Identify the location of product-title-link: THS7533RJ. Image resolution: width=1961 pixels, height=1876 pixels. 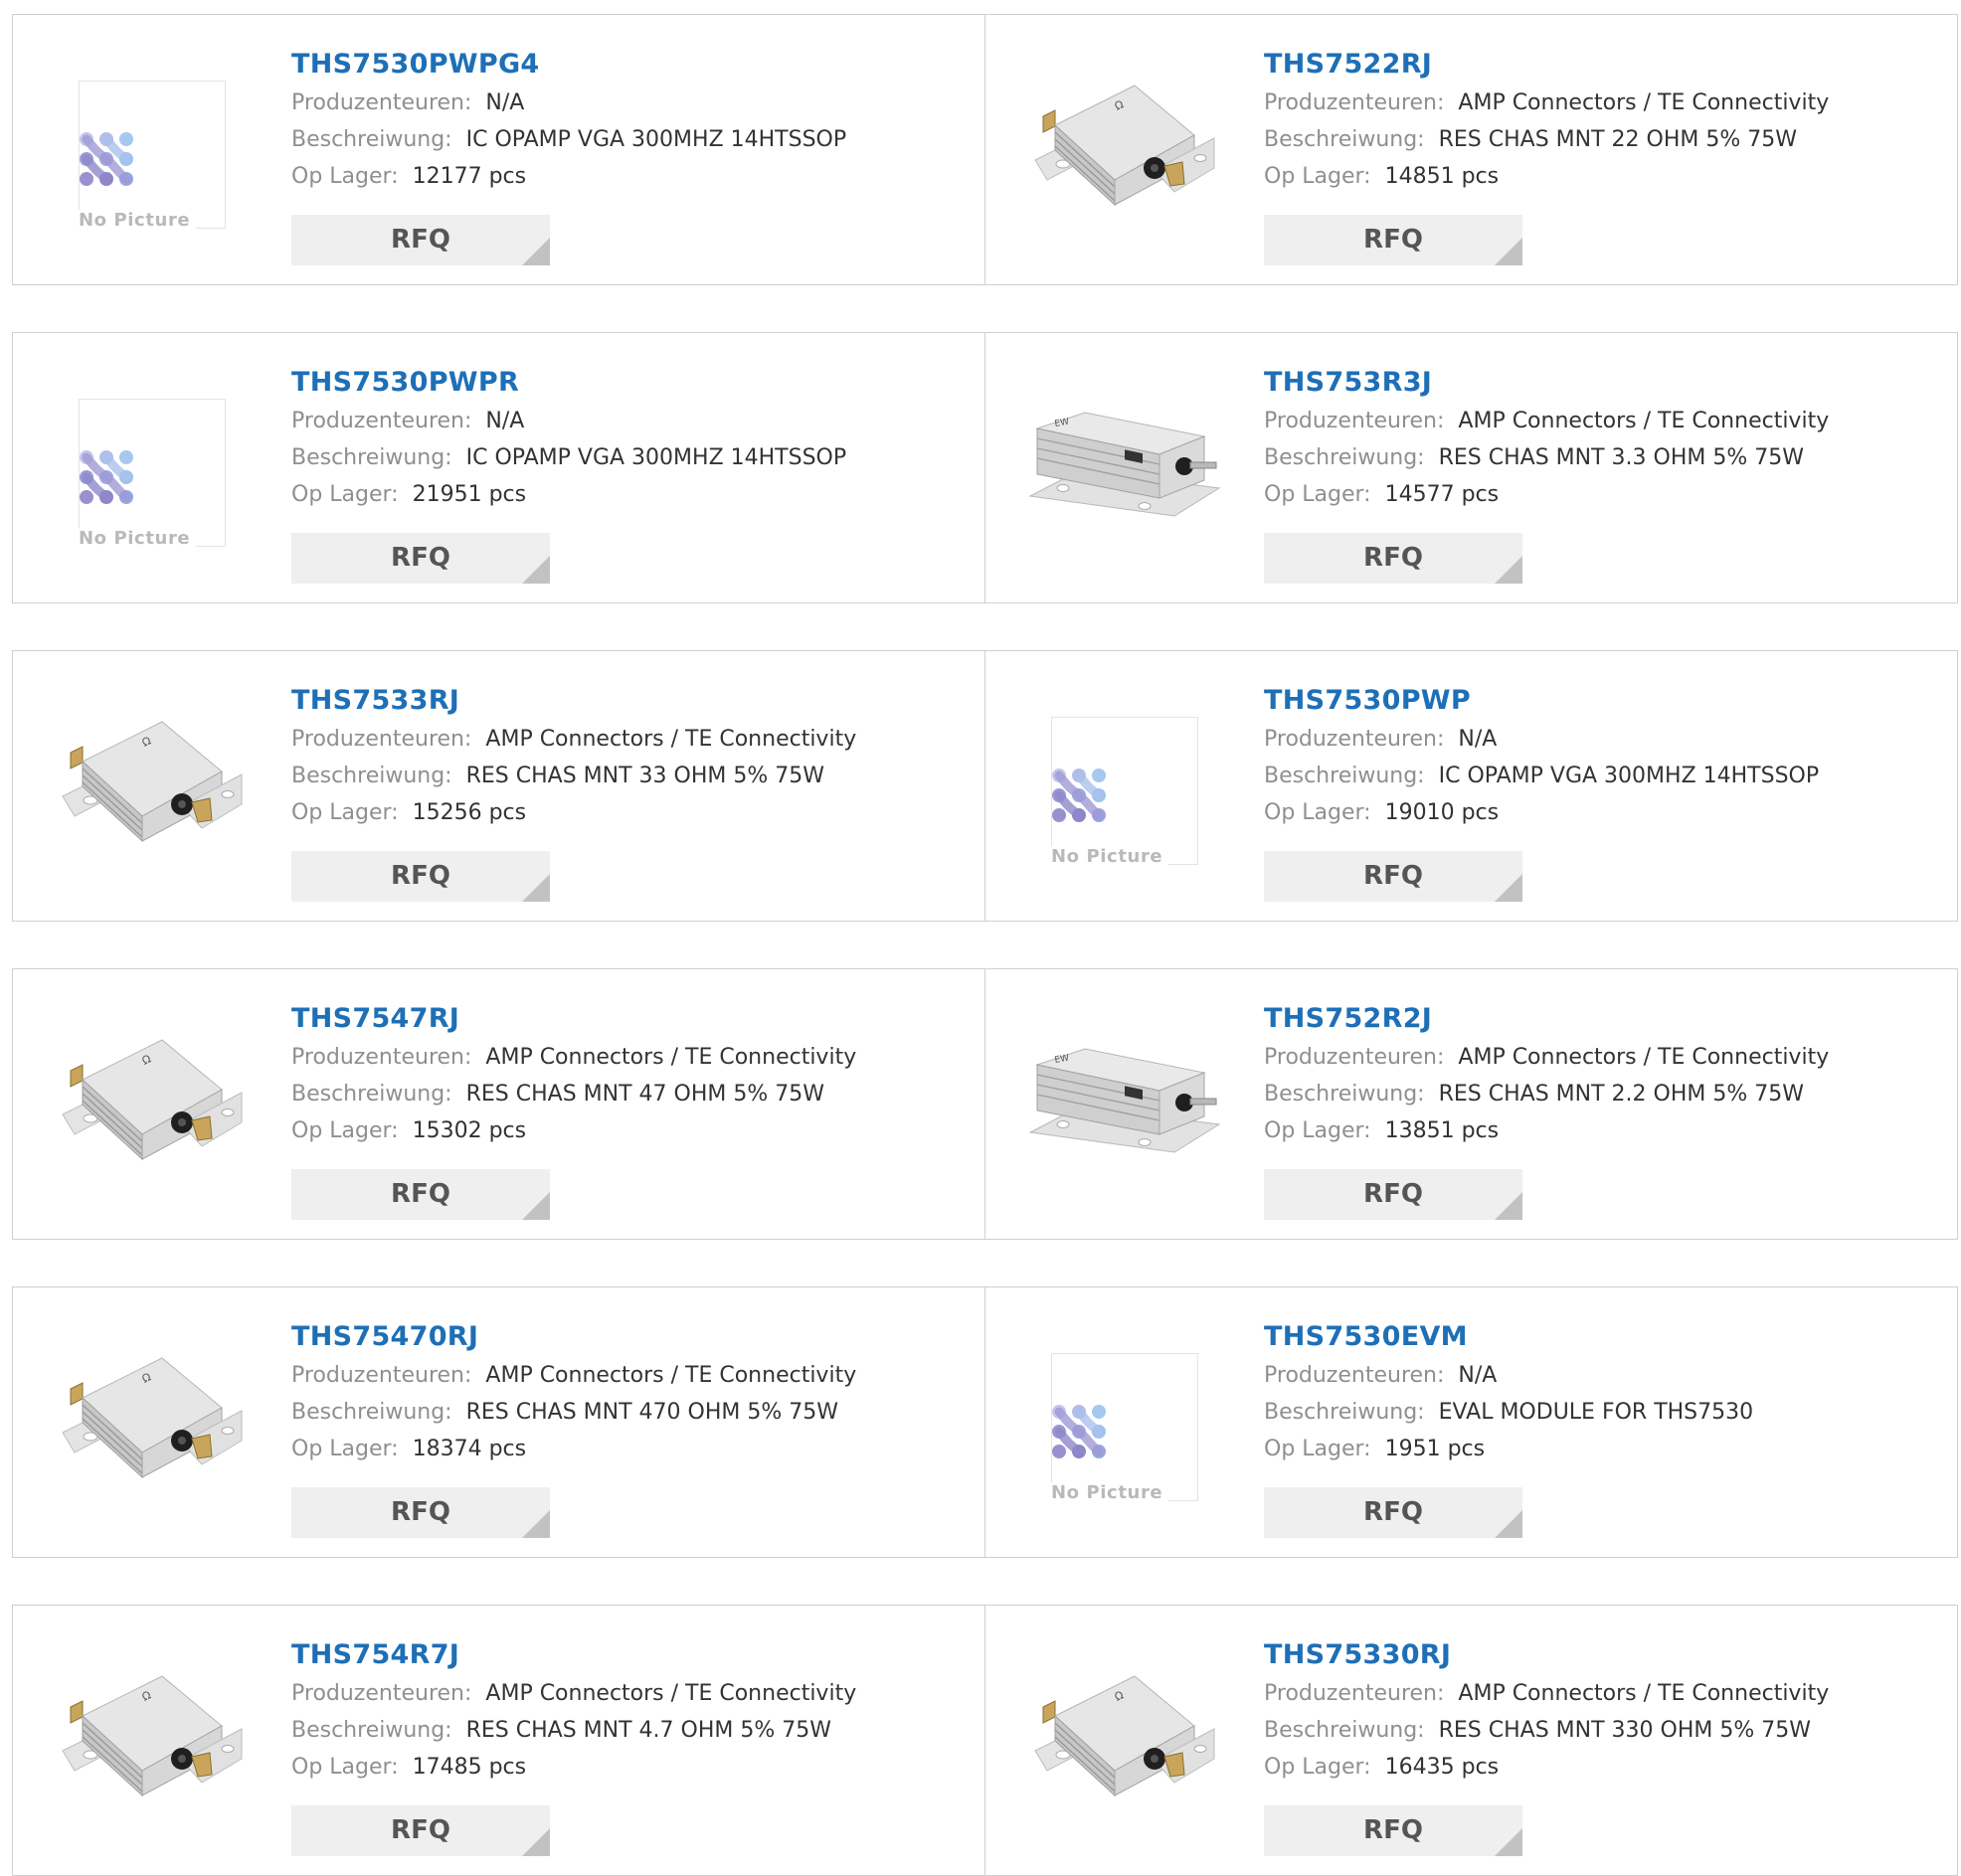
(573, 701).